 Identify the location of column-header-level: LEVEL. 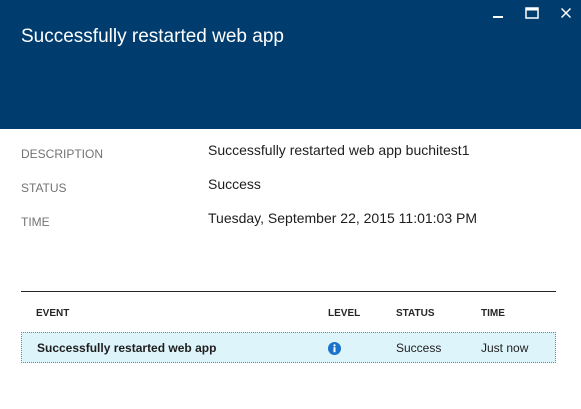
(344, 313).